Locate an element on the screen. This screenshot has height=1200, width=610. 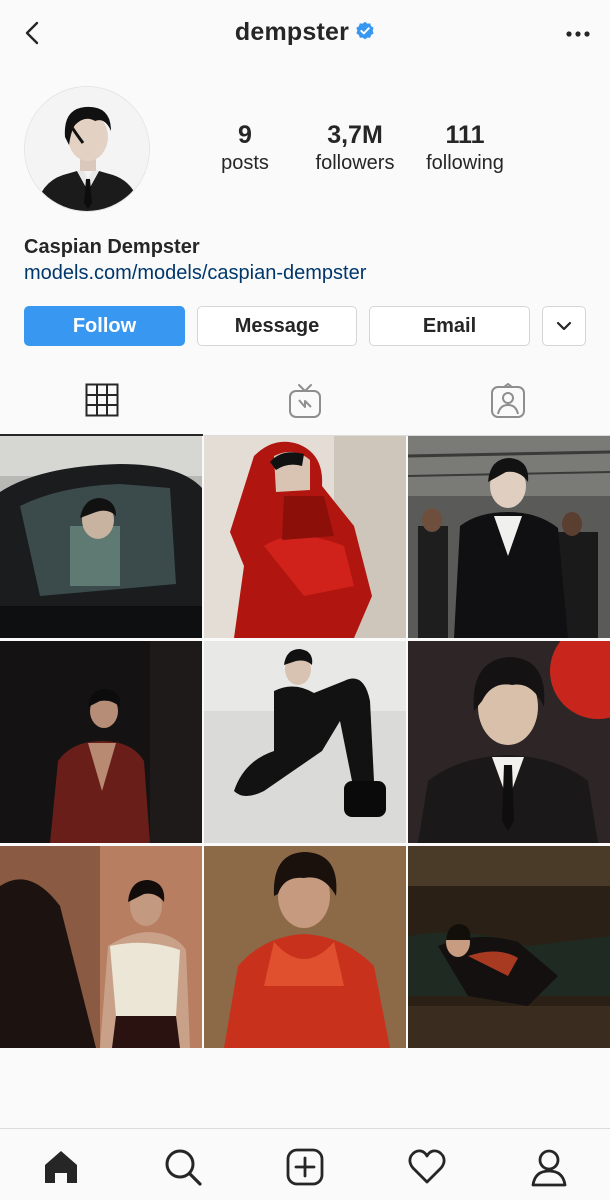
followers-label: followers is located at coordinates (355, 163).